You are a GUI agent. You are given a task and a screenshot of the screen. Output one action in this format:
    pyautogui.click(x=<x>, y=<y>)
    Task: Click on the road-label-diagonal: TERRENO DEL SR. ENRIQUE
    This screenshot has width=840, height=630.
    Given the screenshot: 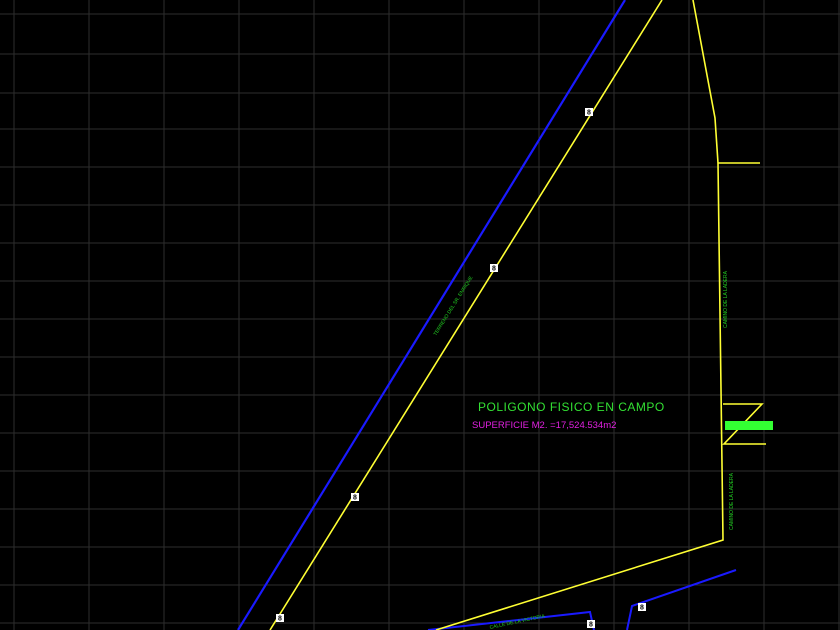 What is the action you would take?
    pyautogui.click(x=454, y=306)
    